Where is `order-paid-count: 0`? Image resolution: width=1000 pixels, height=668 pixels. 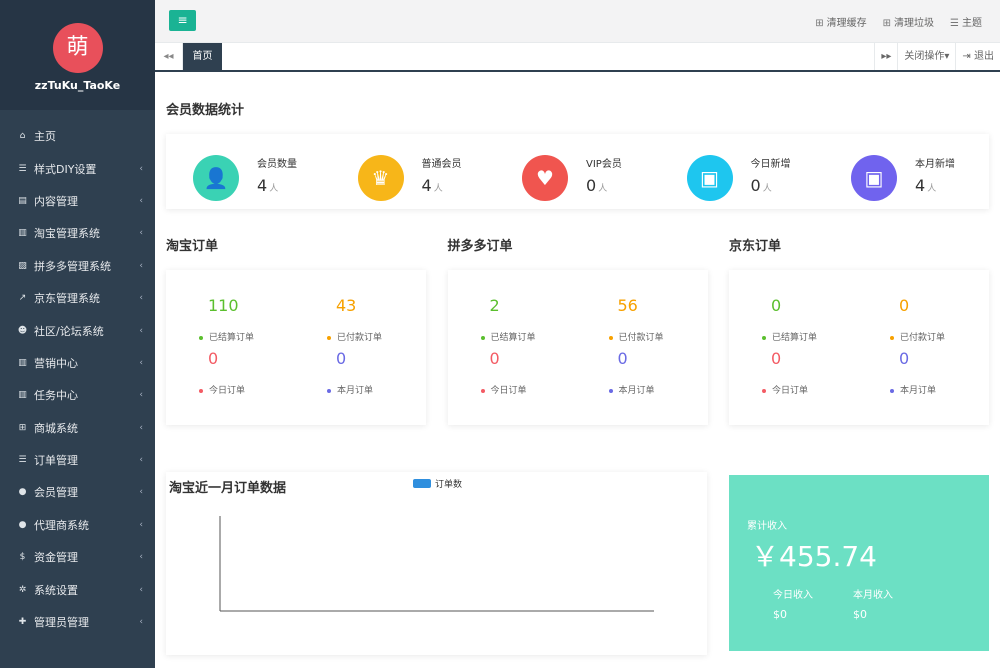 order-paid-count: 0 is located at coordinates (904, 305).